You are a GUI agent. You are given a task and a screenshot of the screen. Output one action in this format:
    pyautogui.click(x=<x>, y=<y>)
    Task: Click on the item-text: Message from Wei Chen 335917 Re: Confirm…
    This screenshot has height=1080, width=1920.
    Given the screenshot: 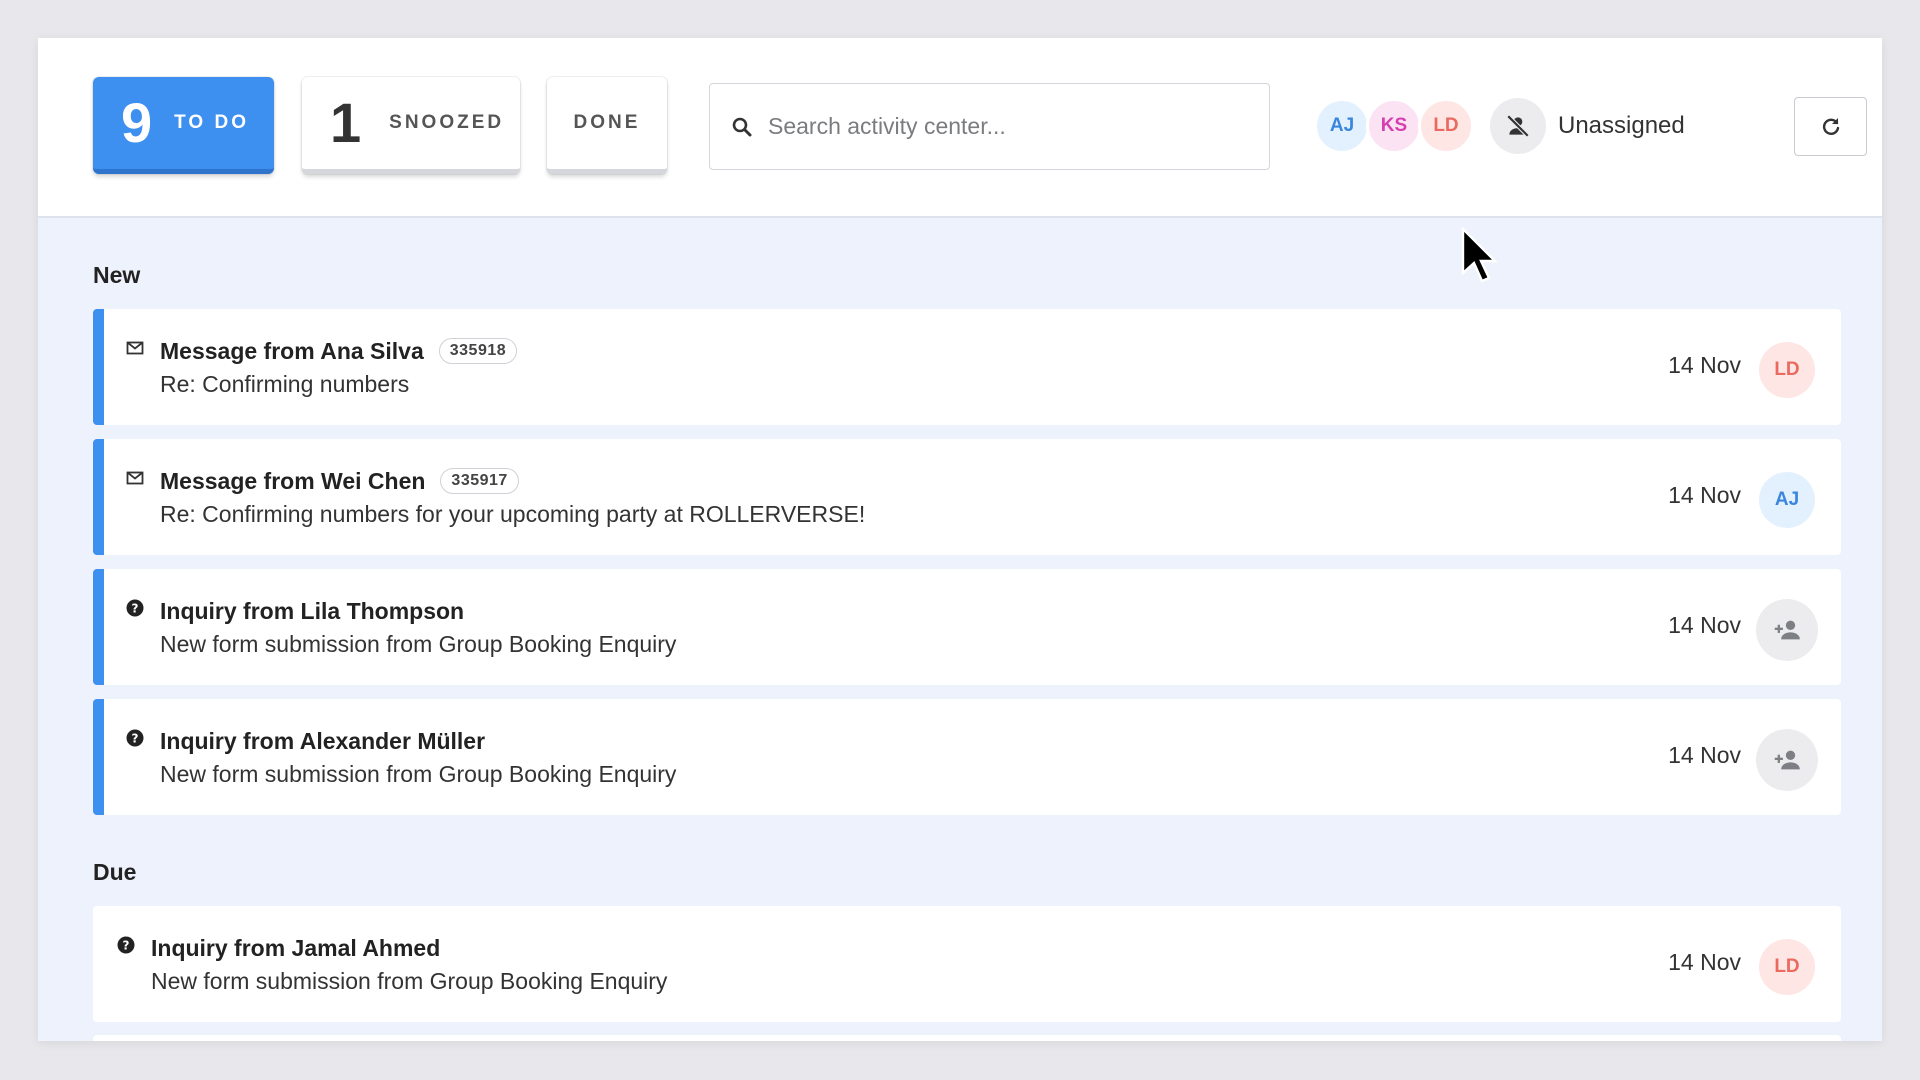 What is the action you would take?
    pyautogui.click(x=512, y=497)
    